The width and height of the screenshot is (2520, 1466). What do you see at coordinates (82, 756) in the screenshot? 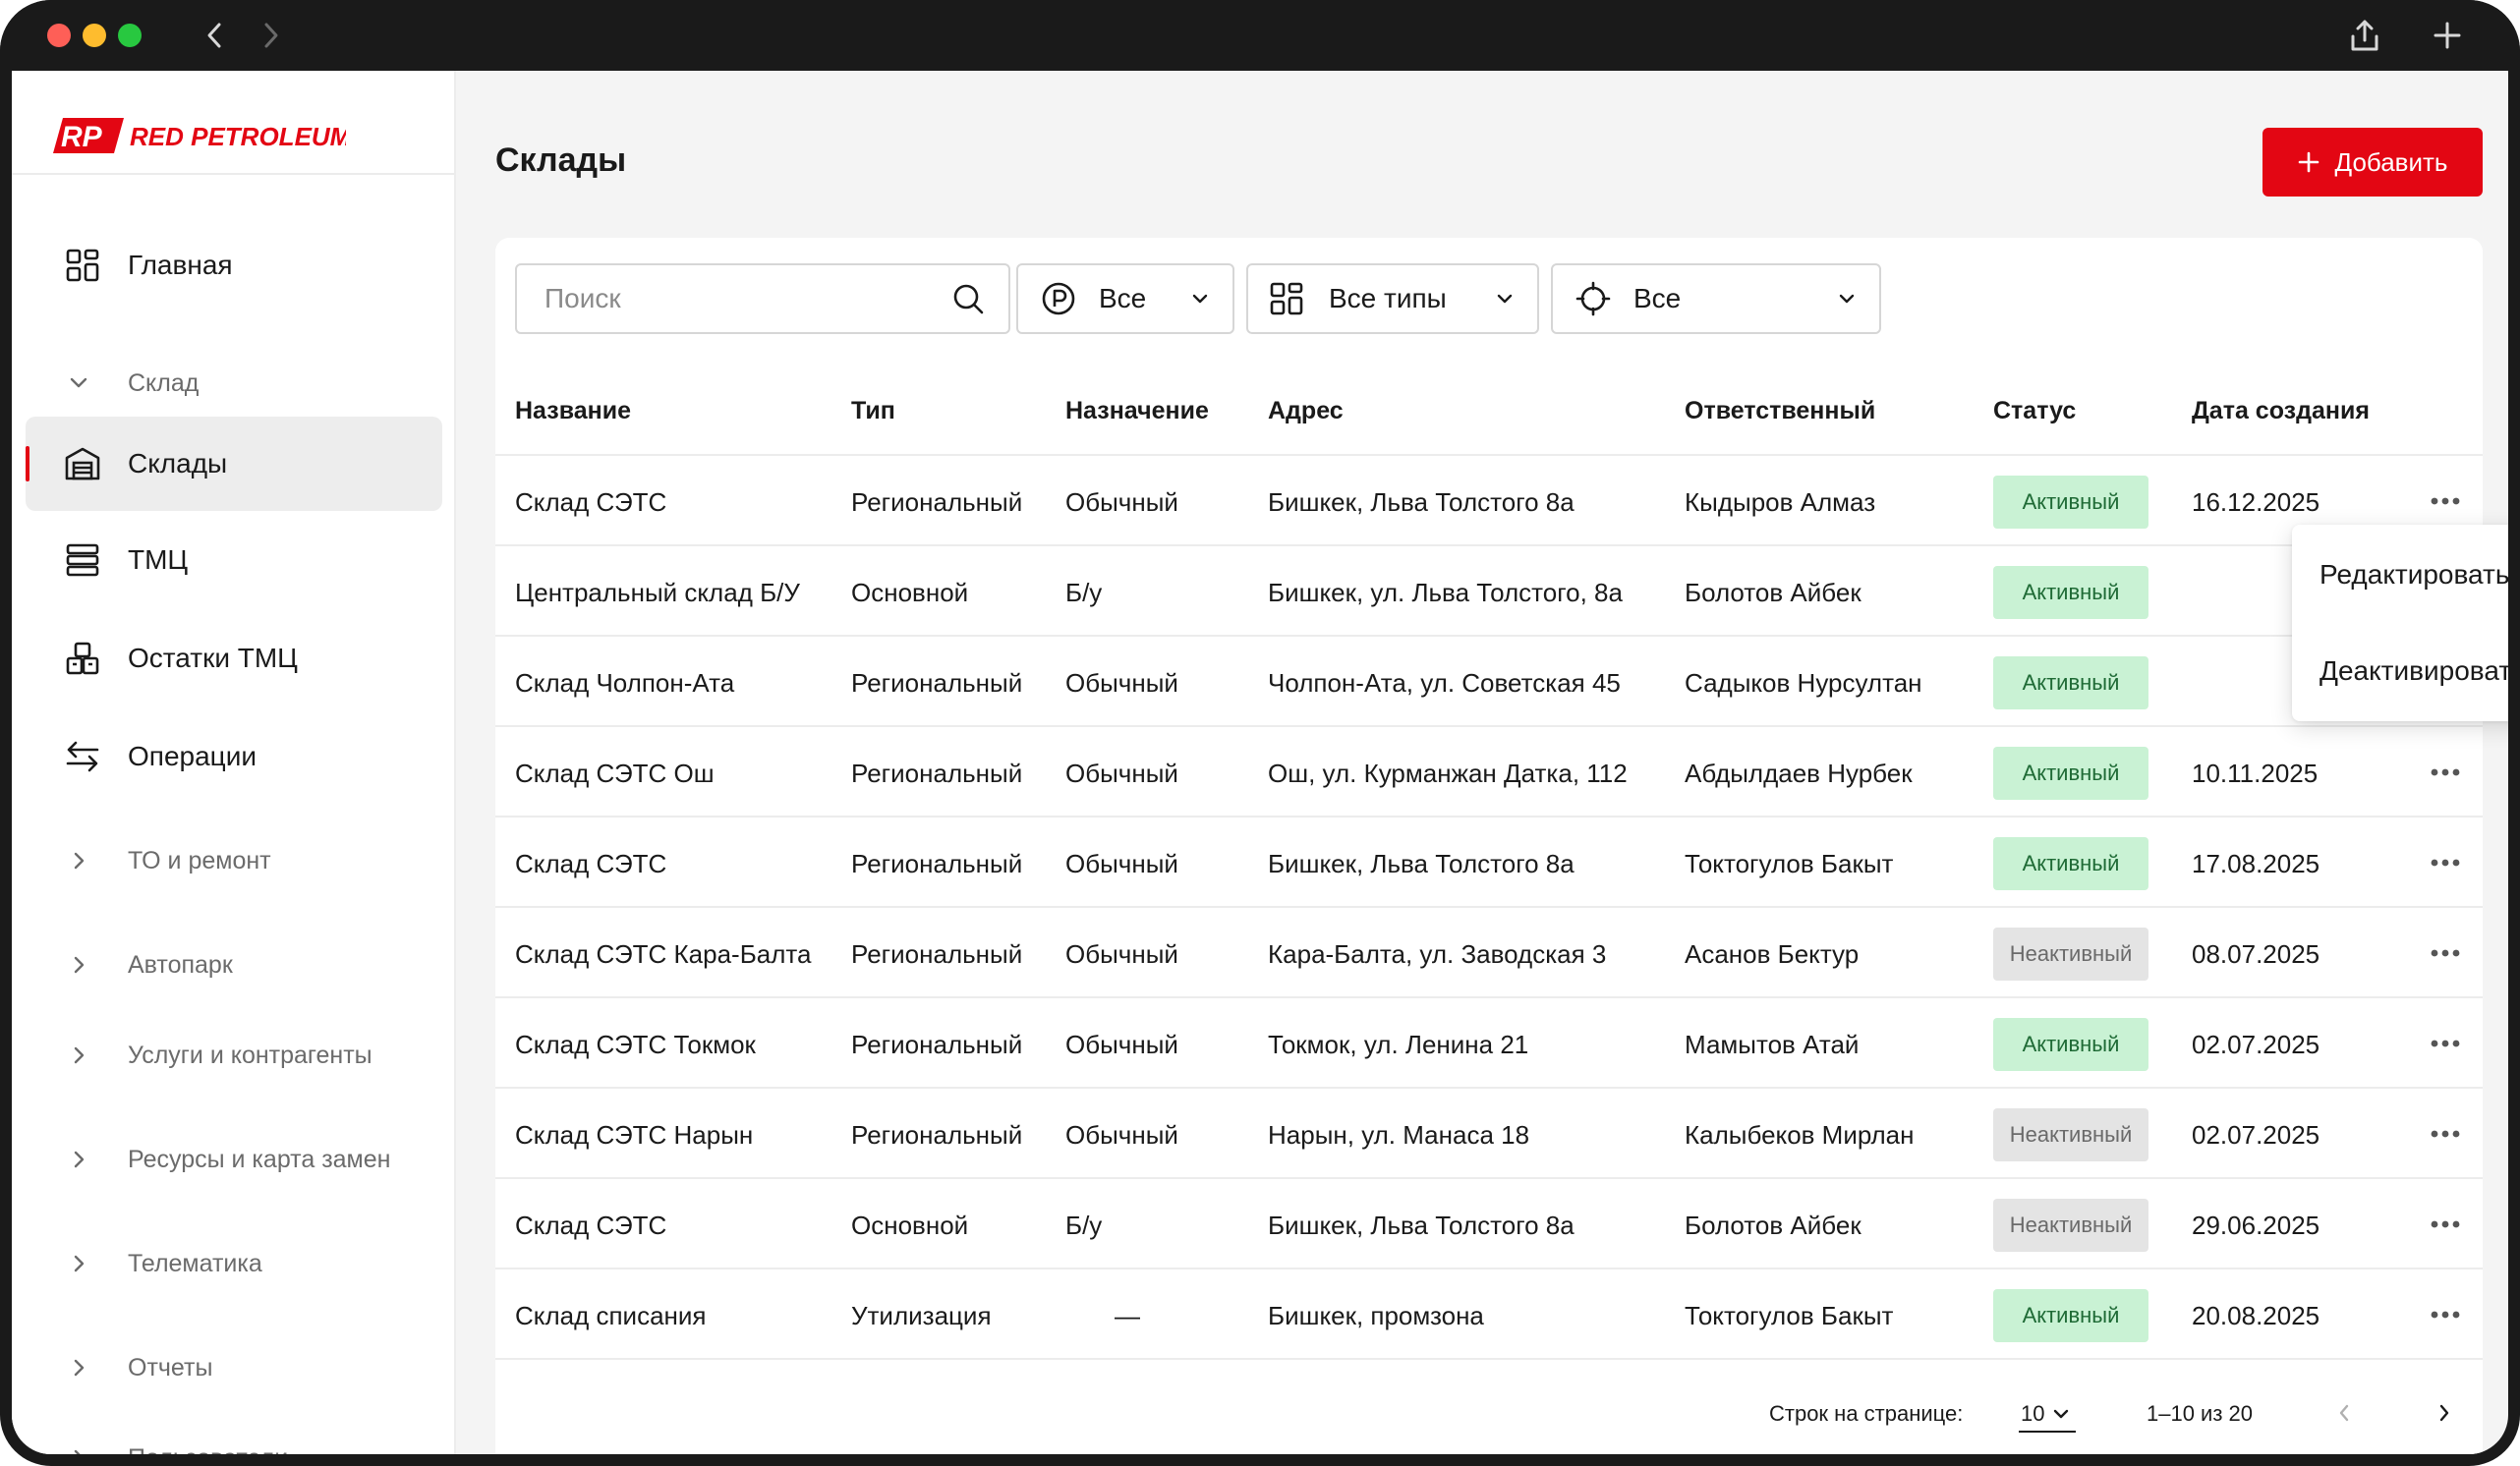
I see `swap-icon` at bounding box center [82, 756].